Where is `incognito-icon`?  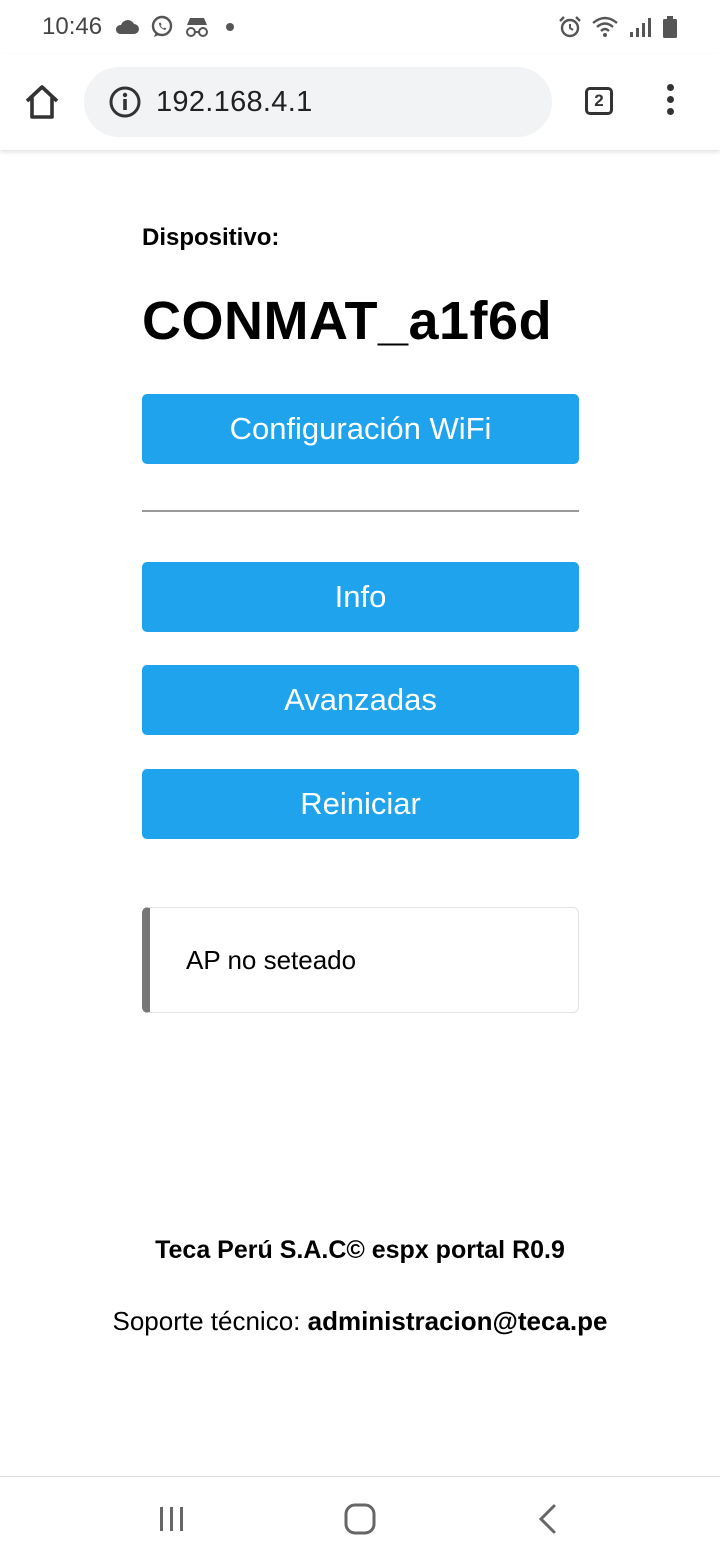
incognito-icon is located at coordinates (197, 27).